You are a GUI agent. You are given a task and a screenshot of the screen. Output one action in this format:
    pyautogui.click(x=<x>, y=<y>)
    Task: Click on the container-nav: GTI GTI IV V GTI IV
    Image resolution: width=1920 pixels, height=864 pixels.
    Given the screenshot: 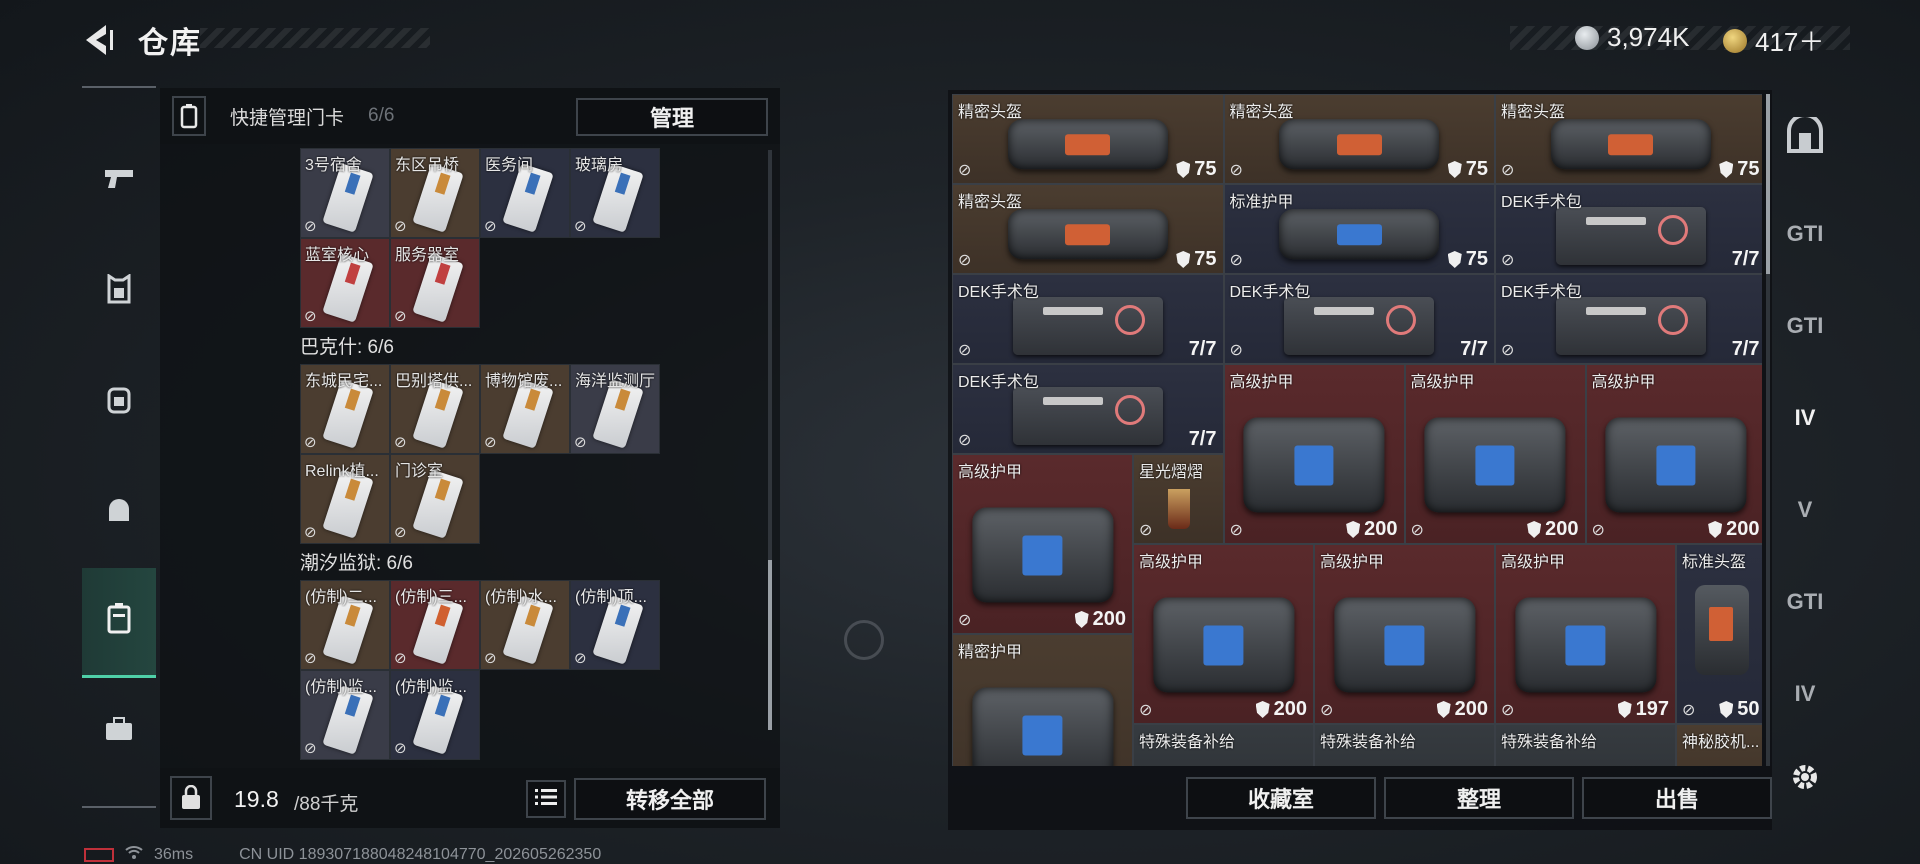 What is the action you would take?
    pyautogui.click(x=1805, y=456)
    